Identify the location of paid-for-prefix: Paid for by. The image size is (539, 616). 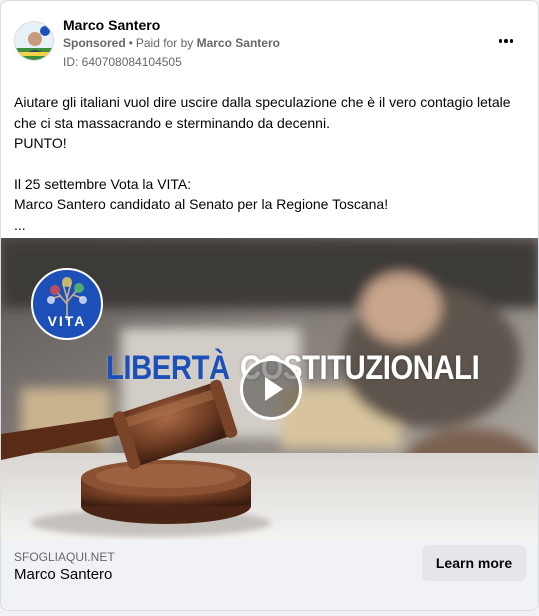
(164, 43).